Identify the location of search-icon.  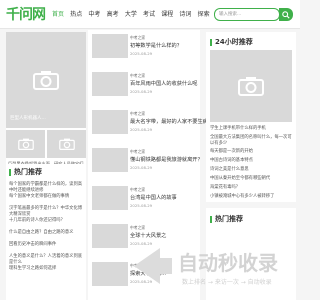
(286, 15).